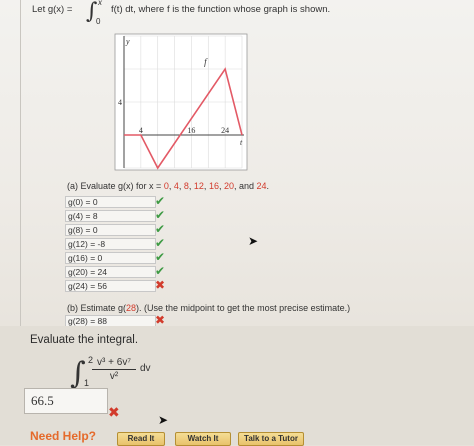 This screenshot has width=474, height=446. What do you see at coordinates (78, 244) in the screenshot?
I see `answer-label: g(12)` at bounding box center [78, 244].